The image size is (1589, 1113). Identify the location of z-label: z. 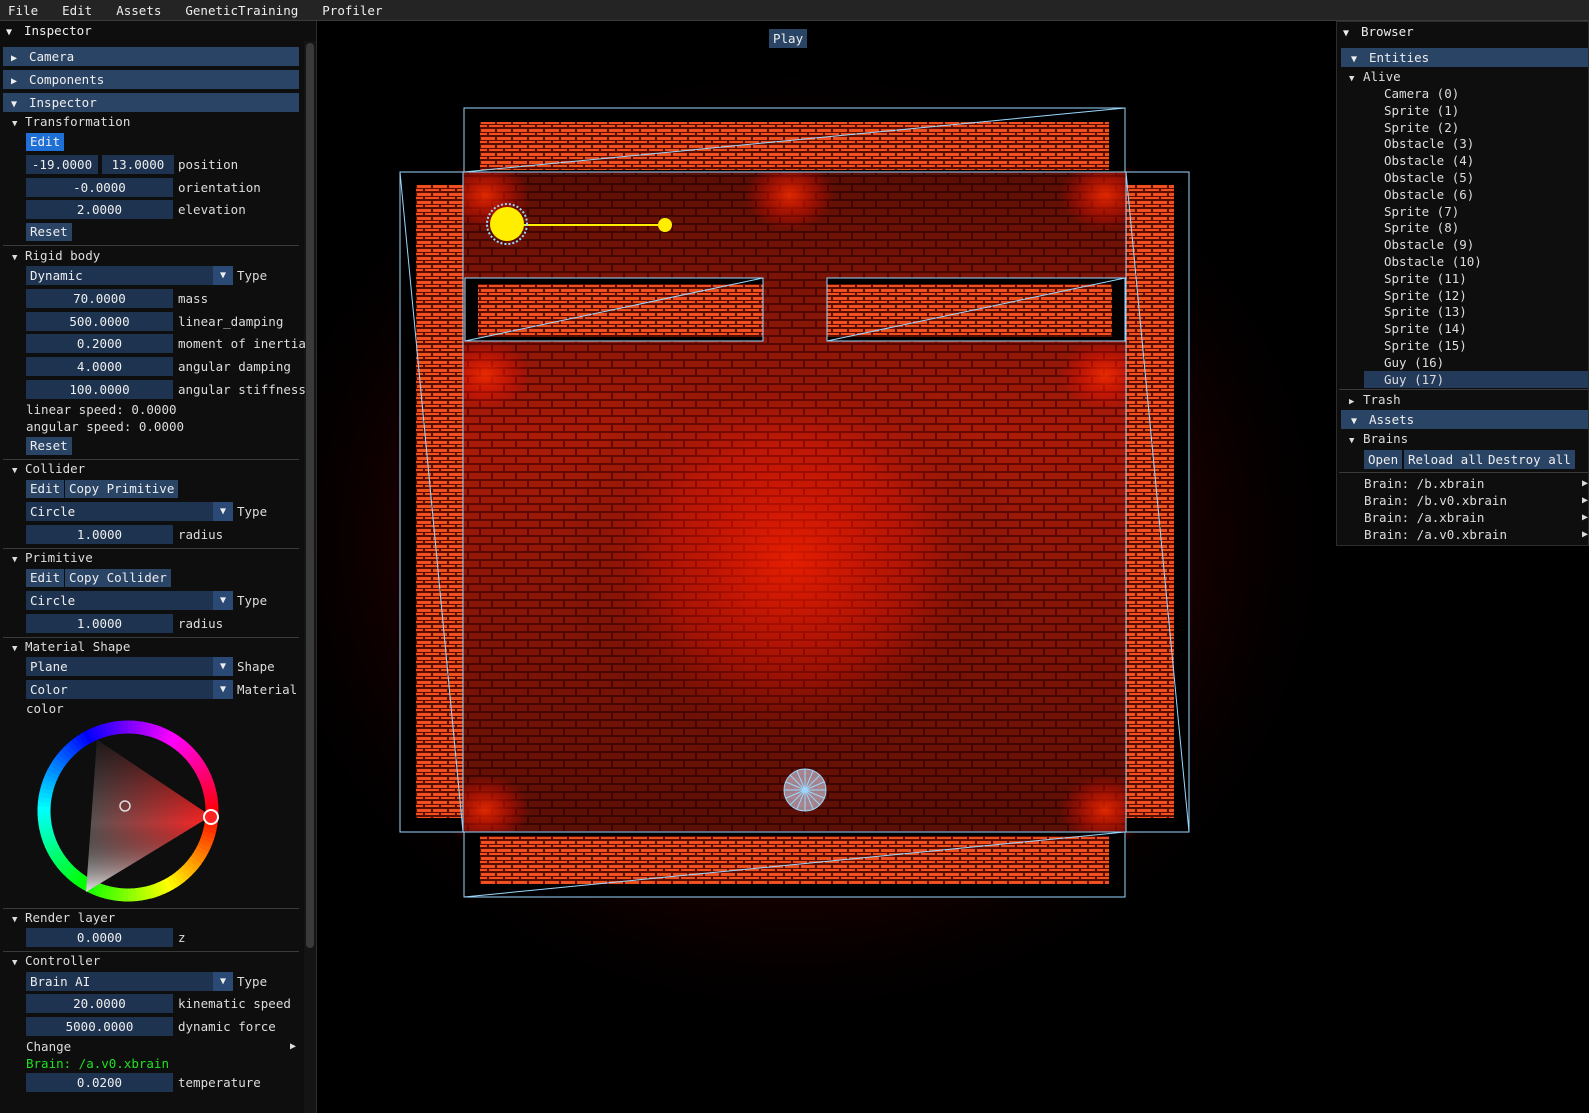
(182, 937).